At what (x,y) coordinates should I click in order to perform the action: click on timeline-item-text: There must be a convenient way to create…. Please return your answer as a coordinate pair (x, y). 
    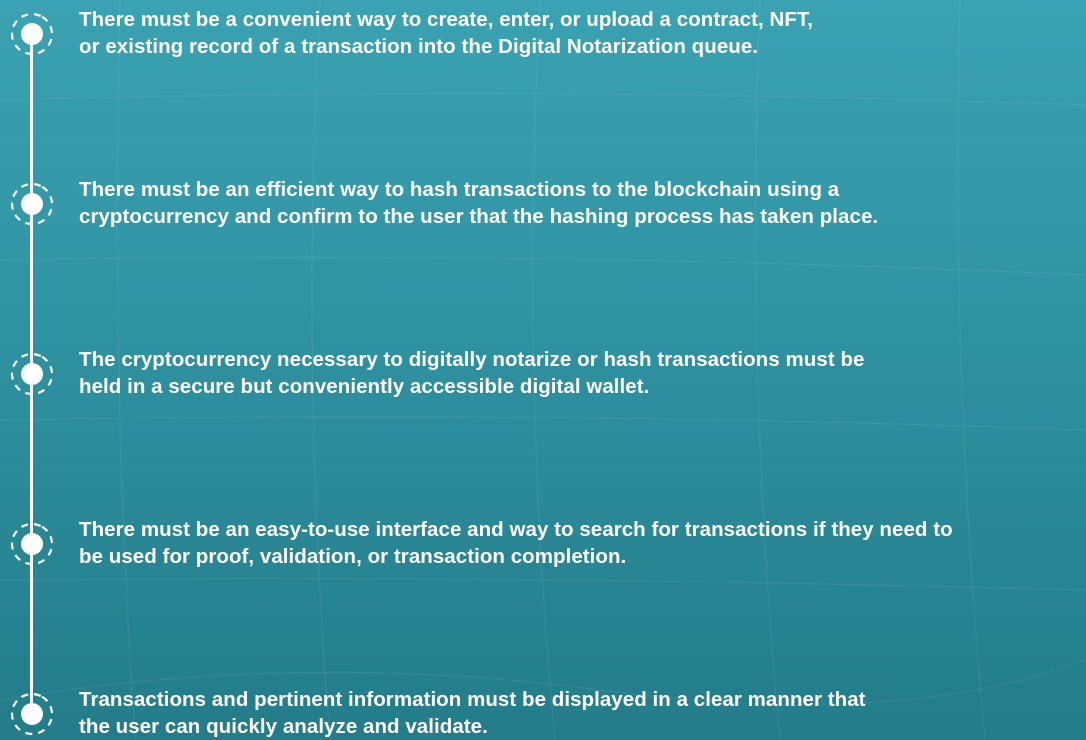
    Looking at the image, I should click on (446, 33).